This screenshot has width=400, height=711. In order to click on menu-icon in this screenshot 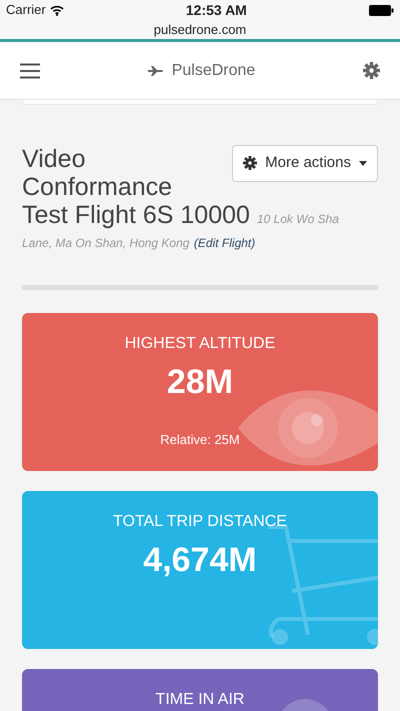, I will do `click(30, 70)`.